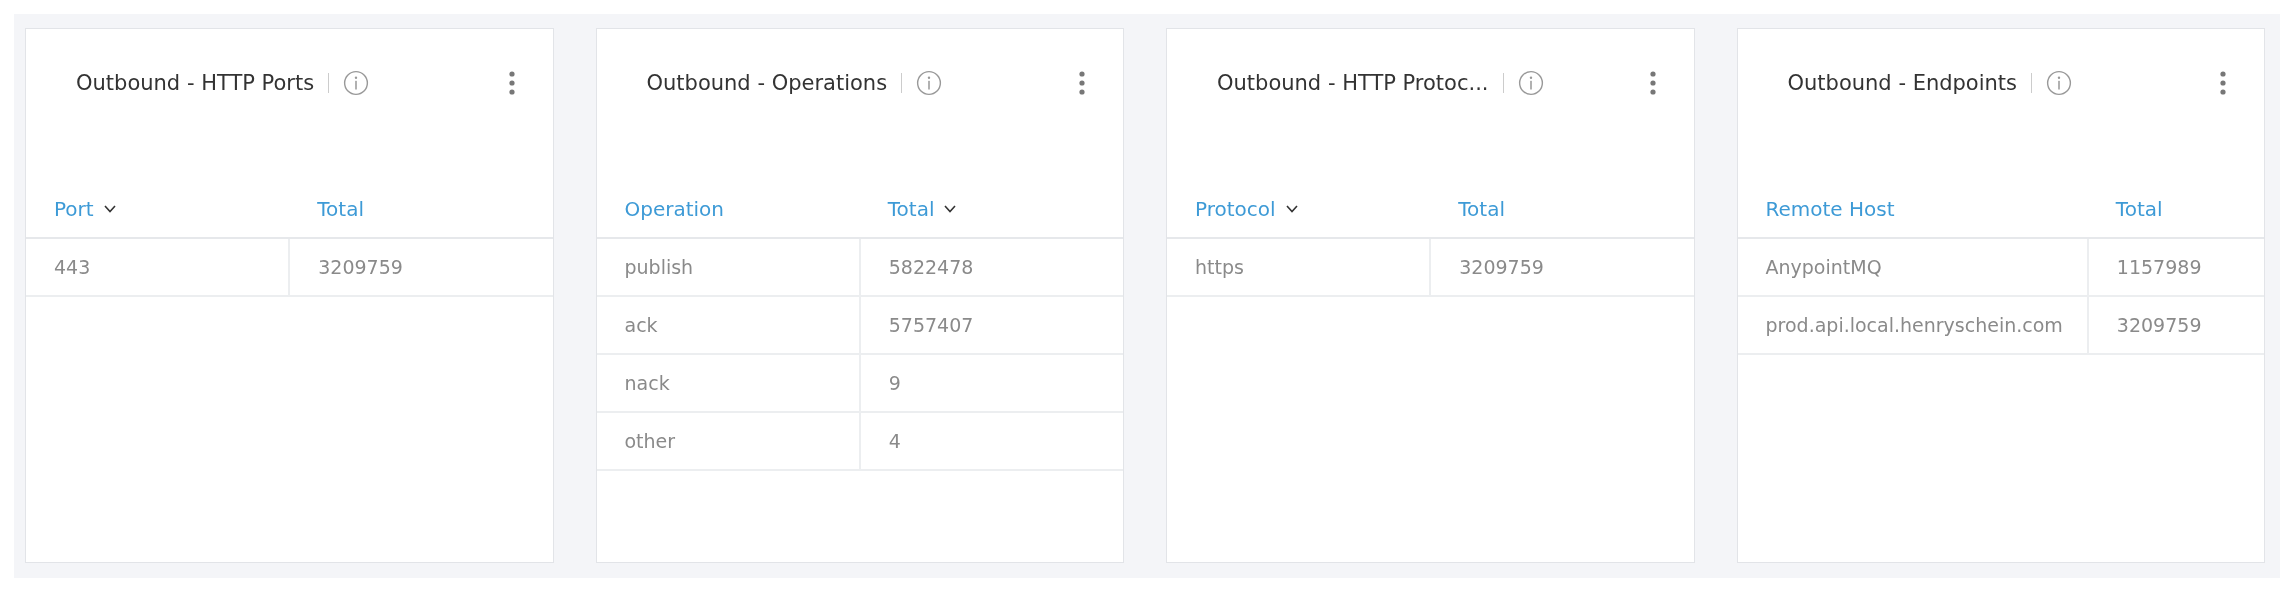 The image size is (2294, 590). Describe the element at coordinates (674, 209) in the screenshot. I see `column-header: Operation` at that location.